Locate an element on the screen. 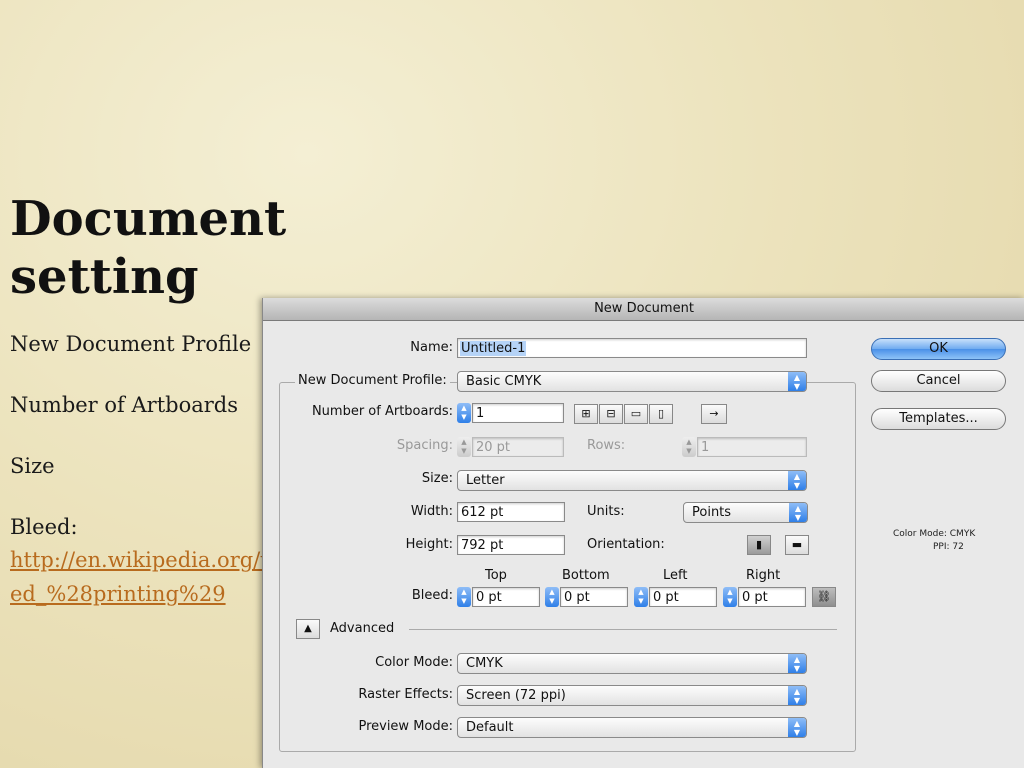 Image resolution: width=1024 pixels, height=768 pixels. bleed-link-line2: ed_%28printing%29 is located at coordinates (118, 594).